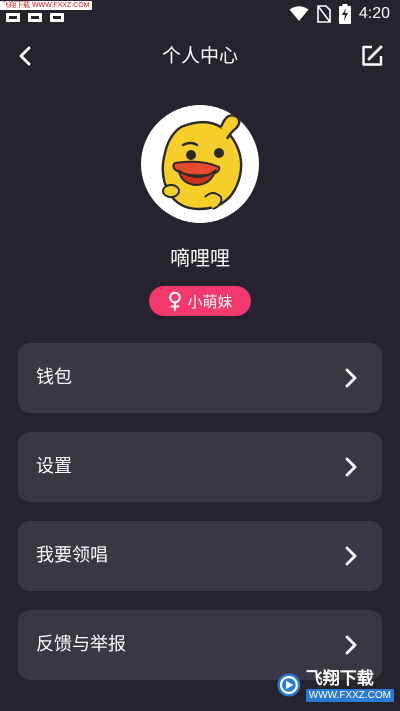  What do you see at coordinates (344, 14) in the screenshot?
I see `battery-charging-icon` at bounding box center [344, 14].